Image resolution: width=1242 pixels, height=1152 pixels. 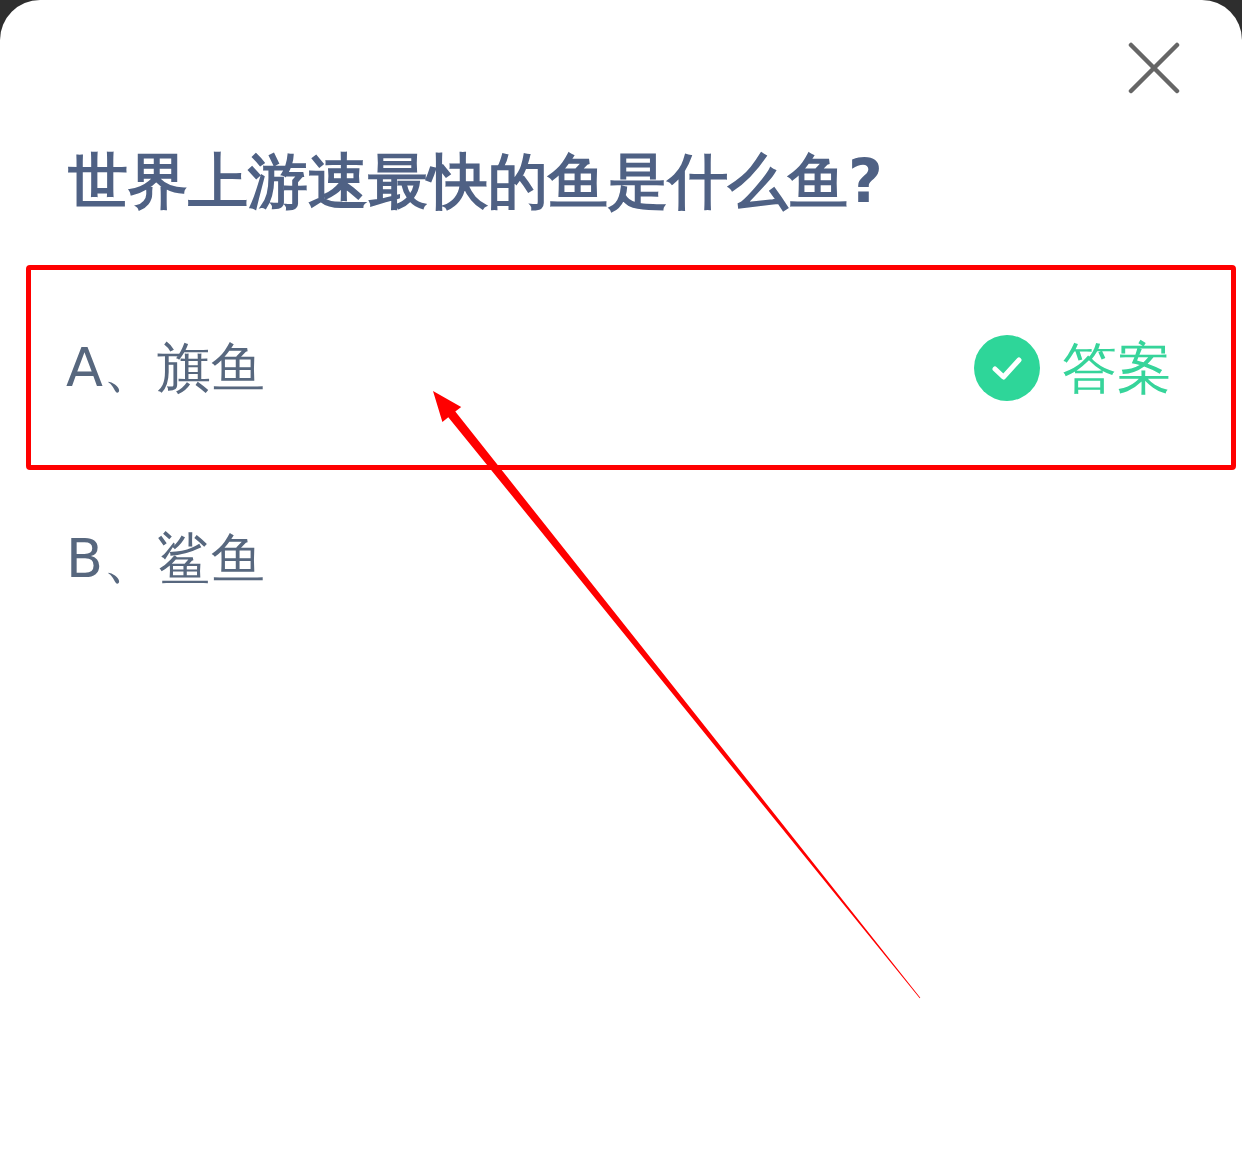 What do you see at coordinates (1117, 367) in the screenshot?
I see `answer-label: 答案` at bounding box center [1117, 367].